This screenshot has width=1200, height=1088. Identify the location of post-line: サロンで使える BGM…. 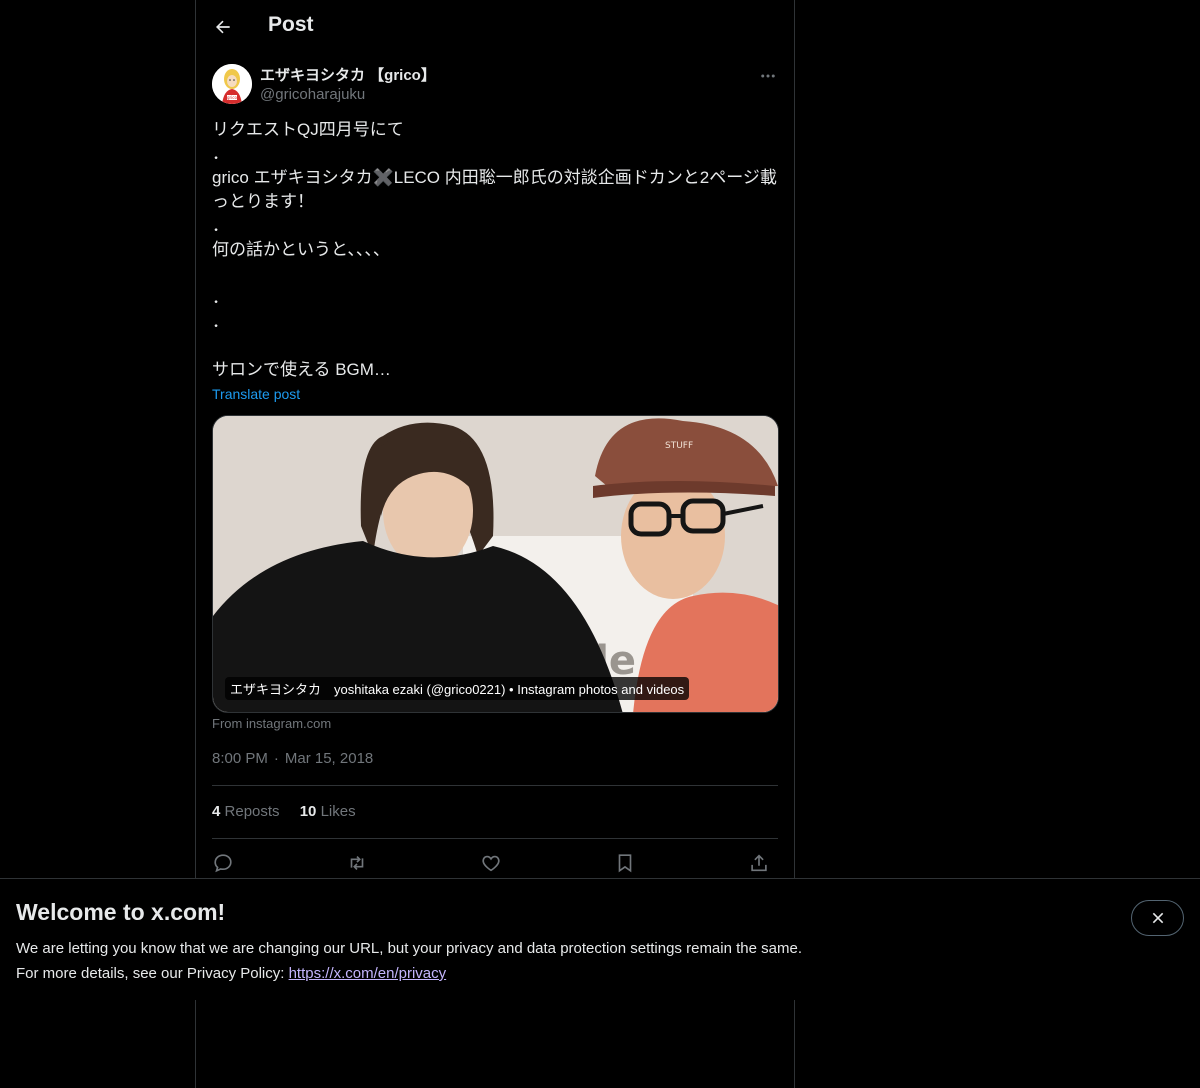
(301, 369).